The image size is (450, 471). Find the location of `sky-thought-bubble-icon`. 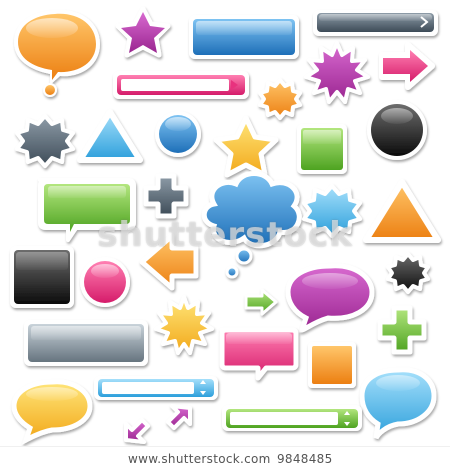

sky-thought-bubble-icon is located at coordinates (398, 403).